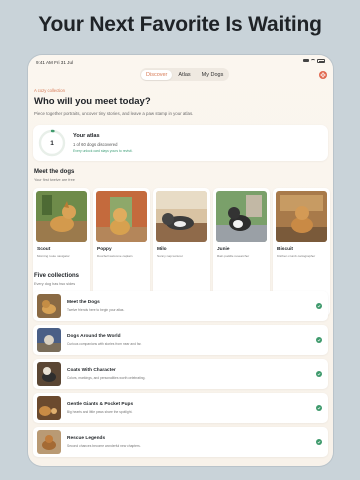  I want to click on battery-icon, so click(321, 61).